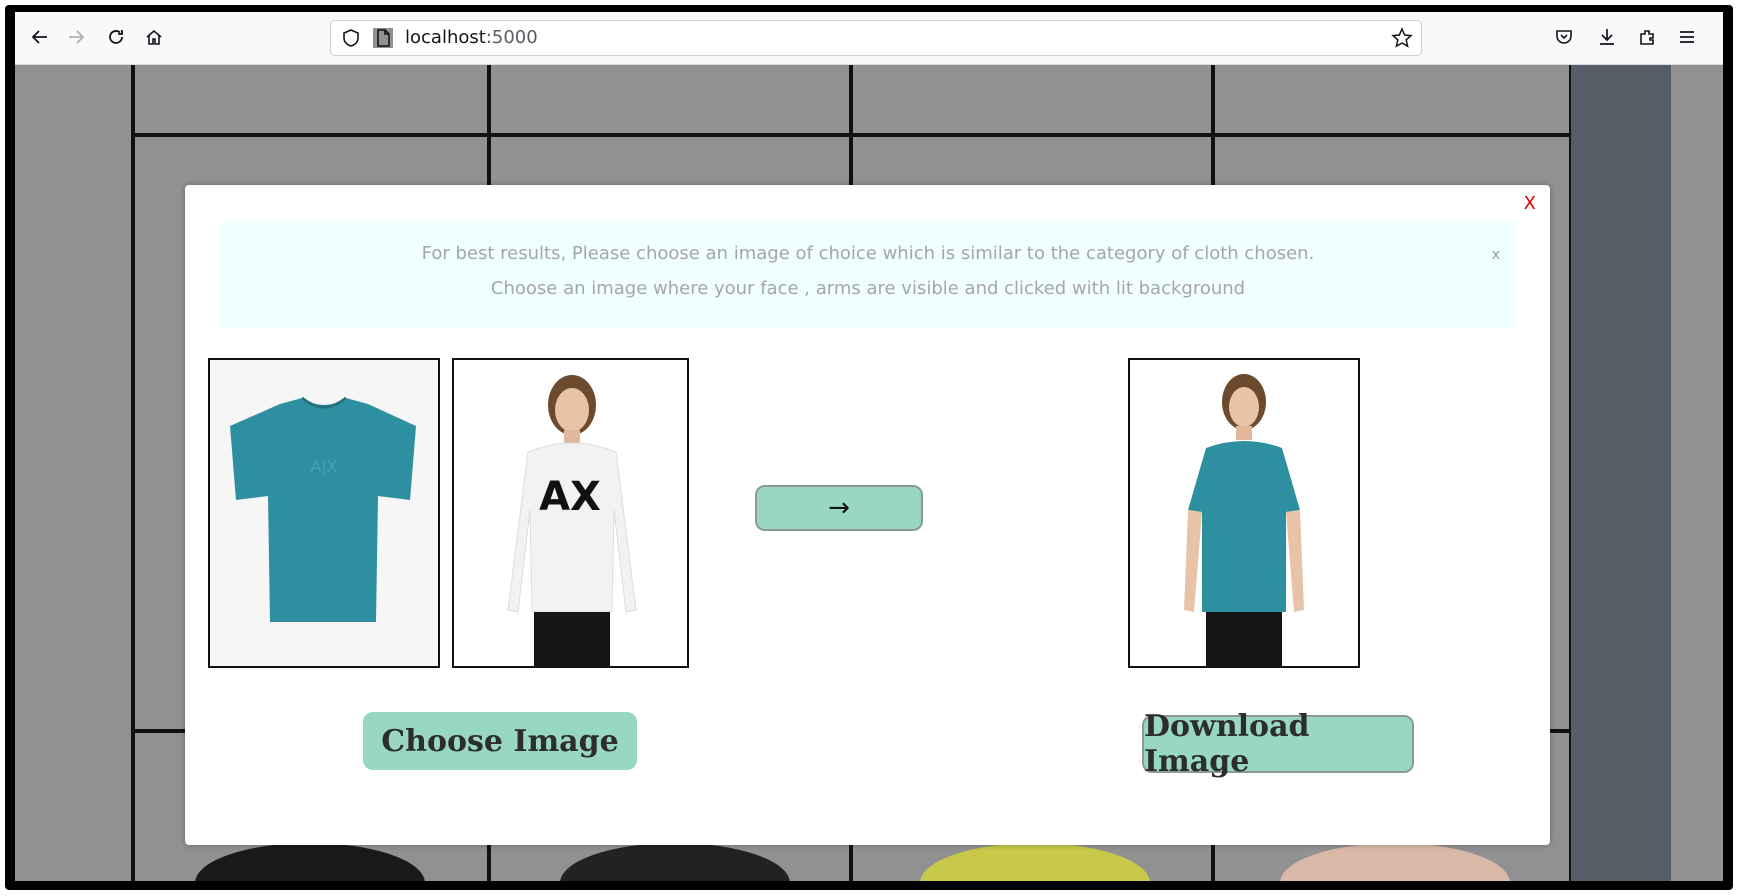  Describe the element at coordinates (323, 466) in the screenshot. I see `tshirt-logo-text: A|X` at that location.